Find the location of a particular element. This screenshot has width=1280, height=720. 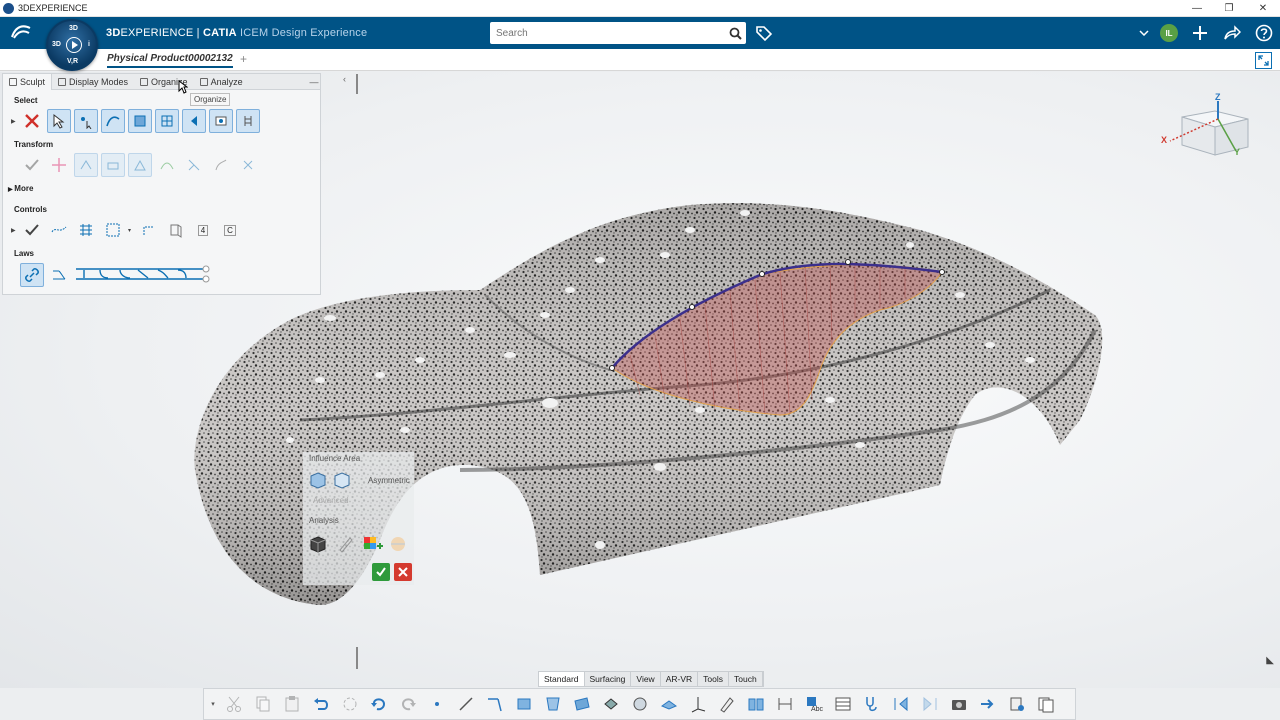

search-box is located at coordinates (618, 33).